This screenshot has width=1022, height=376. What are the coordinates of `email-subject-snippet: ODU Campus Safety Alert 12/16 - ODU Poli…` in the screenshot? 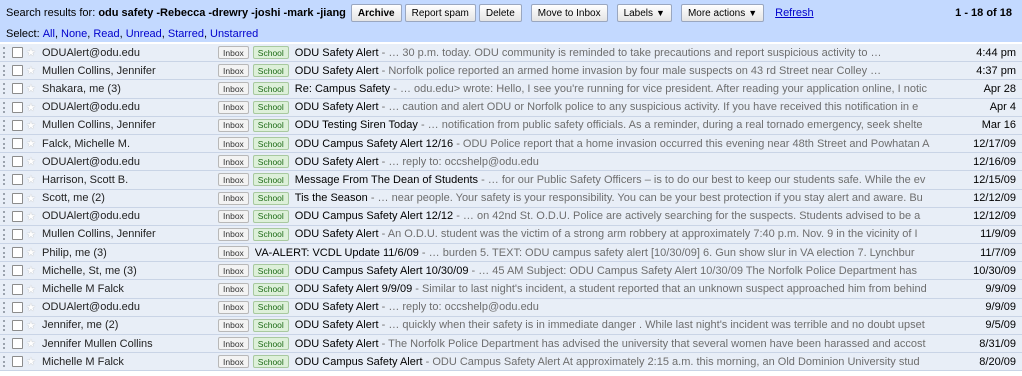 It's located at (616, 144).